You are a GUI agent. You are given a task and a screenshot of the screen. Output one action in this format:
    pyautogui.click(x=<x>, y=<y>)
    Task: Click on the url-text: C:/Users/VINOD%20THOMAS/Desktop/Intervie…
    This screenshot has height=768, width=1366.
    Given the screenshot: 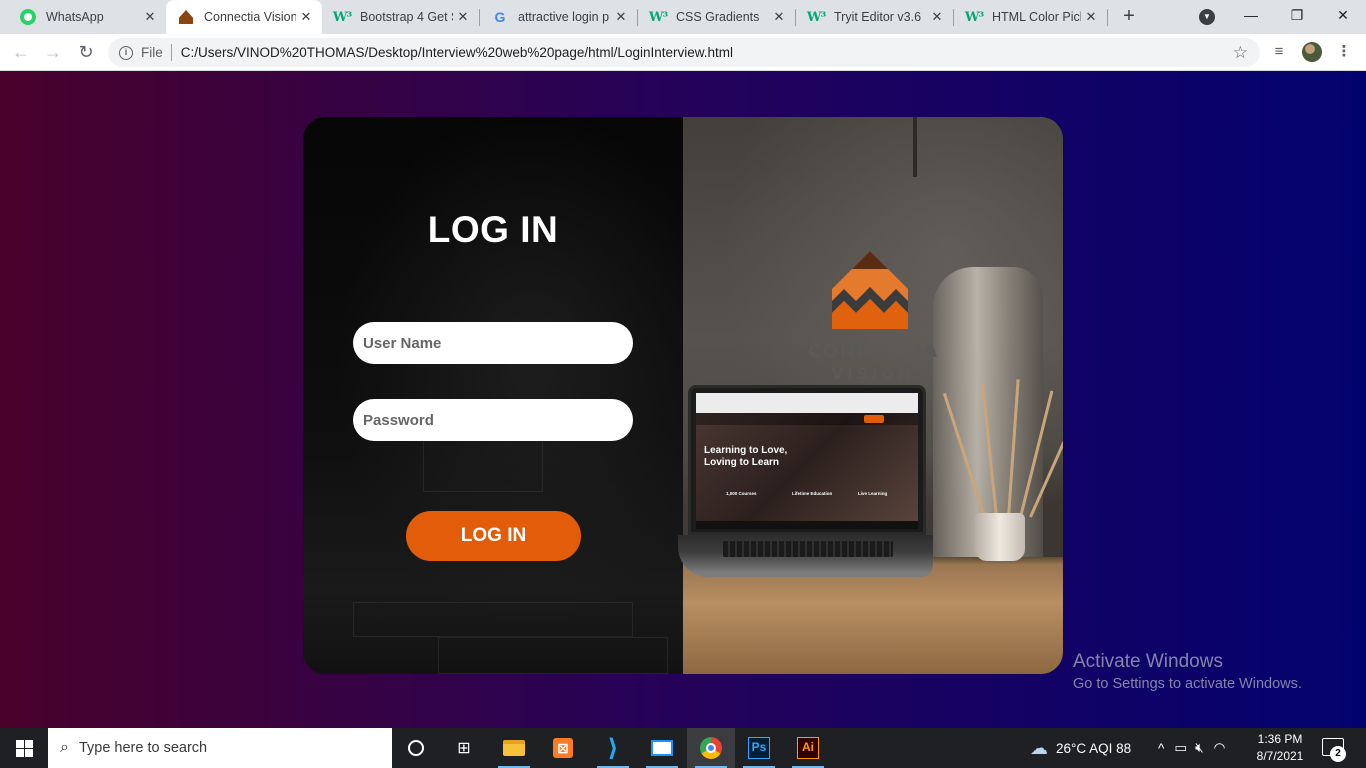 What is the action you would take?
    pyautogui.click(x=707, y=52)
    